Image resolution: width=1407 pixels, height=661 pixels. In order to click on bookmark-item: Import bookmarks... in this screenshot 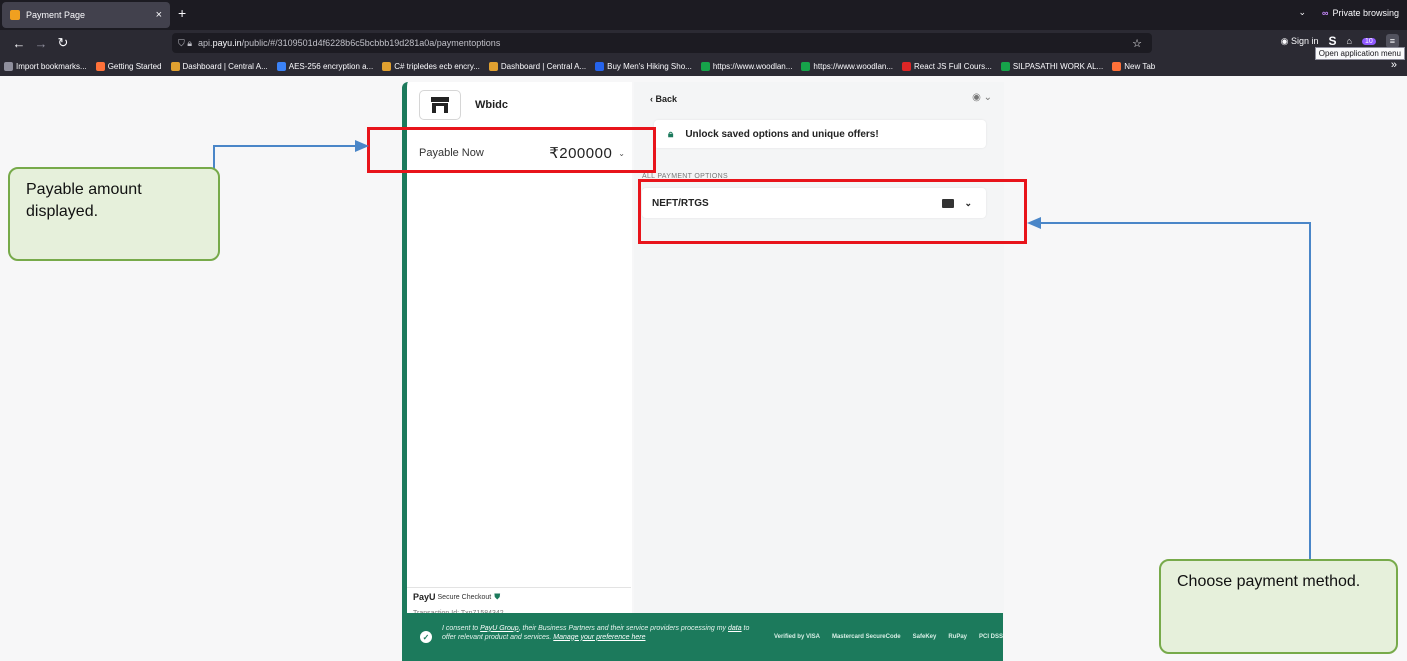, I will do `click(45, 66)`.